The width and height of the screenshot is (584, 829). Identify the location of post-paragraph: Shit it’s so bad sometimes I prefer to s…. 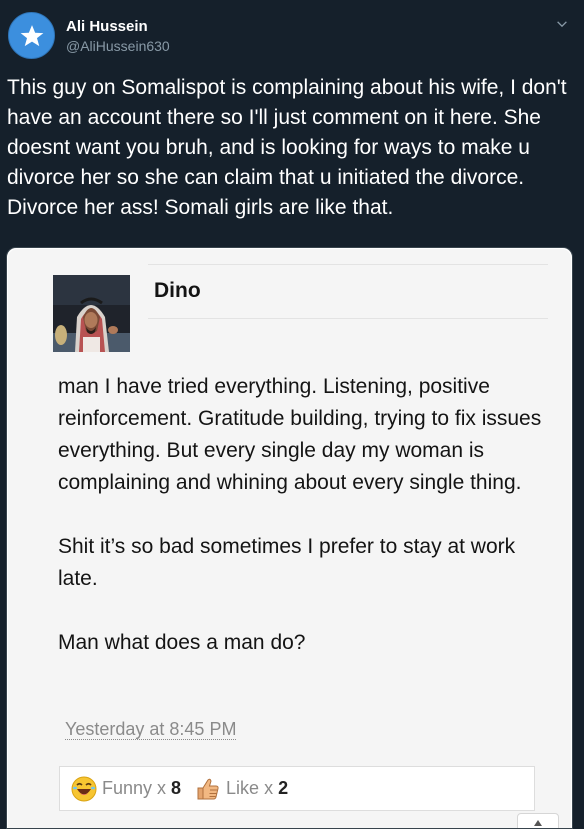
(287, 562).